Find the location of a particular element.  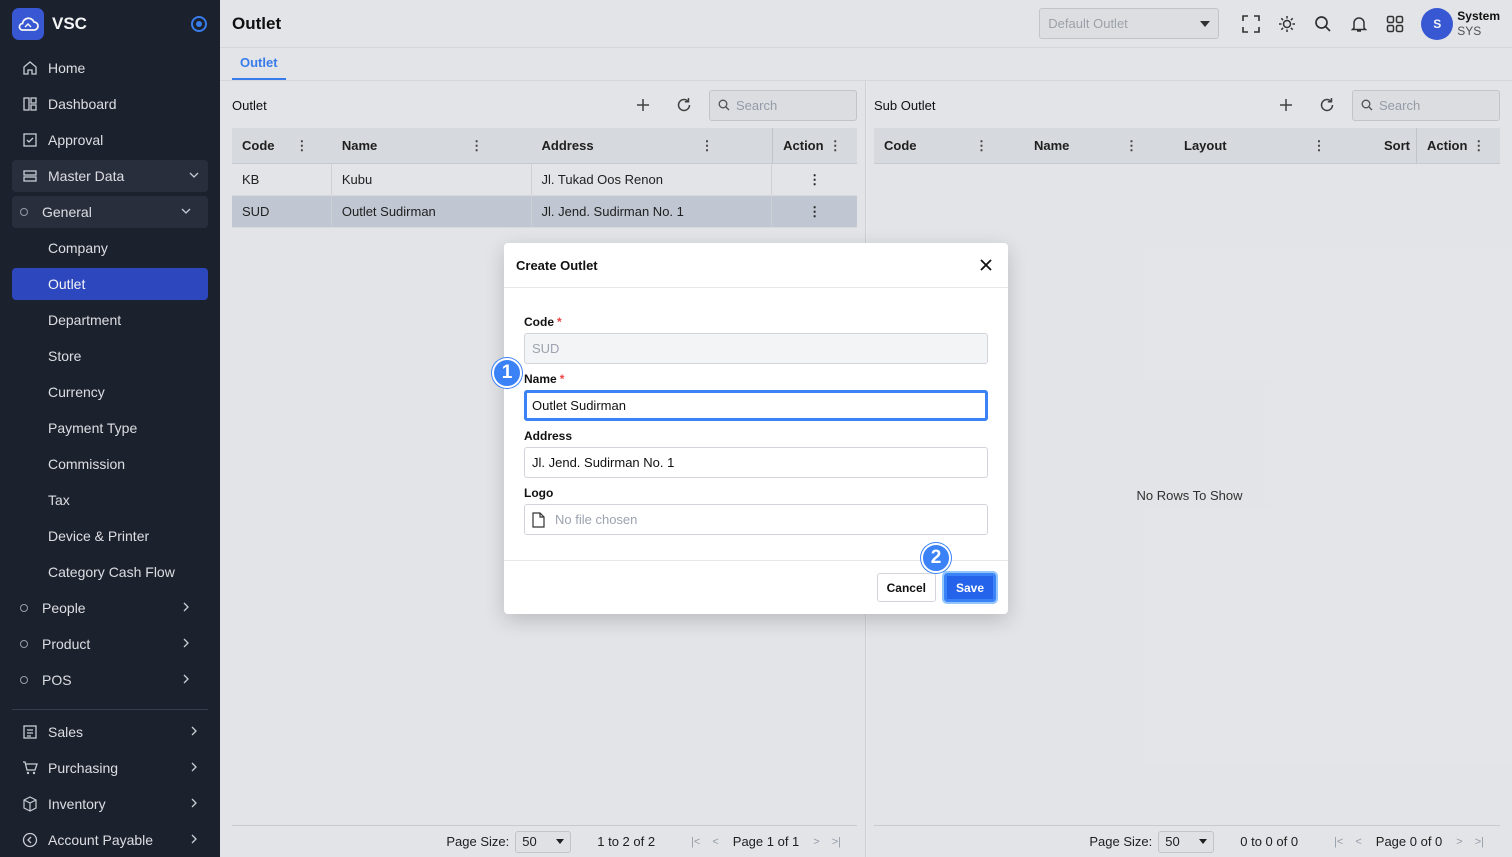

logo-file-input: No file chosen is located at coordinates (756, 519).